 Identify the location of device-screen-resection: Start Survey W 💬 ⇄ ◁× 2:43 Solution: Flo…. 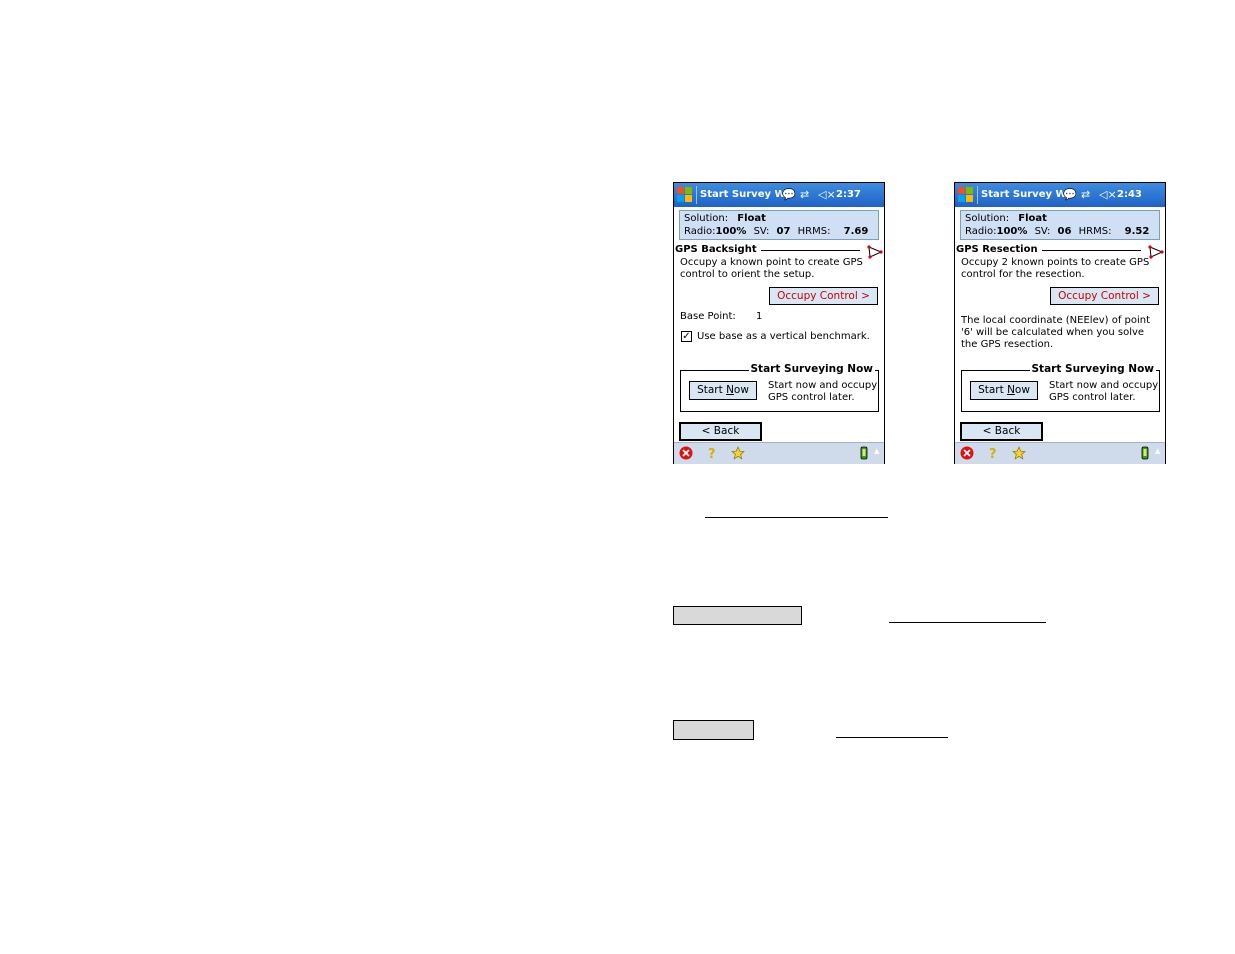
(1060, 323).